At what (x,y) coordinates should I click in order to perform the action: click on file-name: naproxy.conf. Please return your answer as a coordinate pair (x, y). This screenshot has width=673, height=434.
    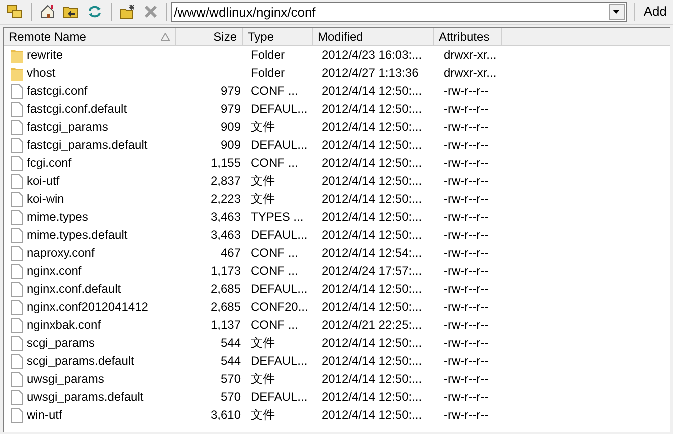
    Looking at the image, I should click on (61, 253).